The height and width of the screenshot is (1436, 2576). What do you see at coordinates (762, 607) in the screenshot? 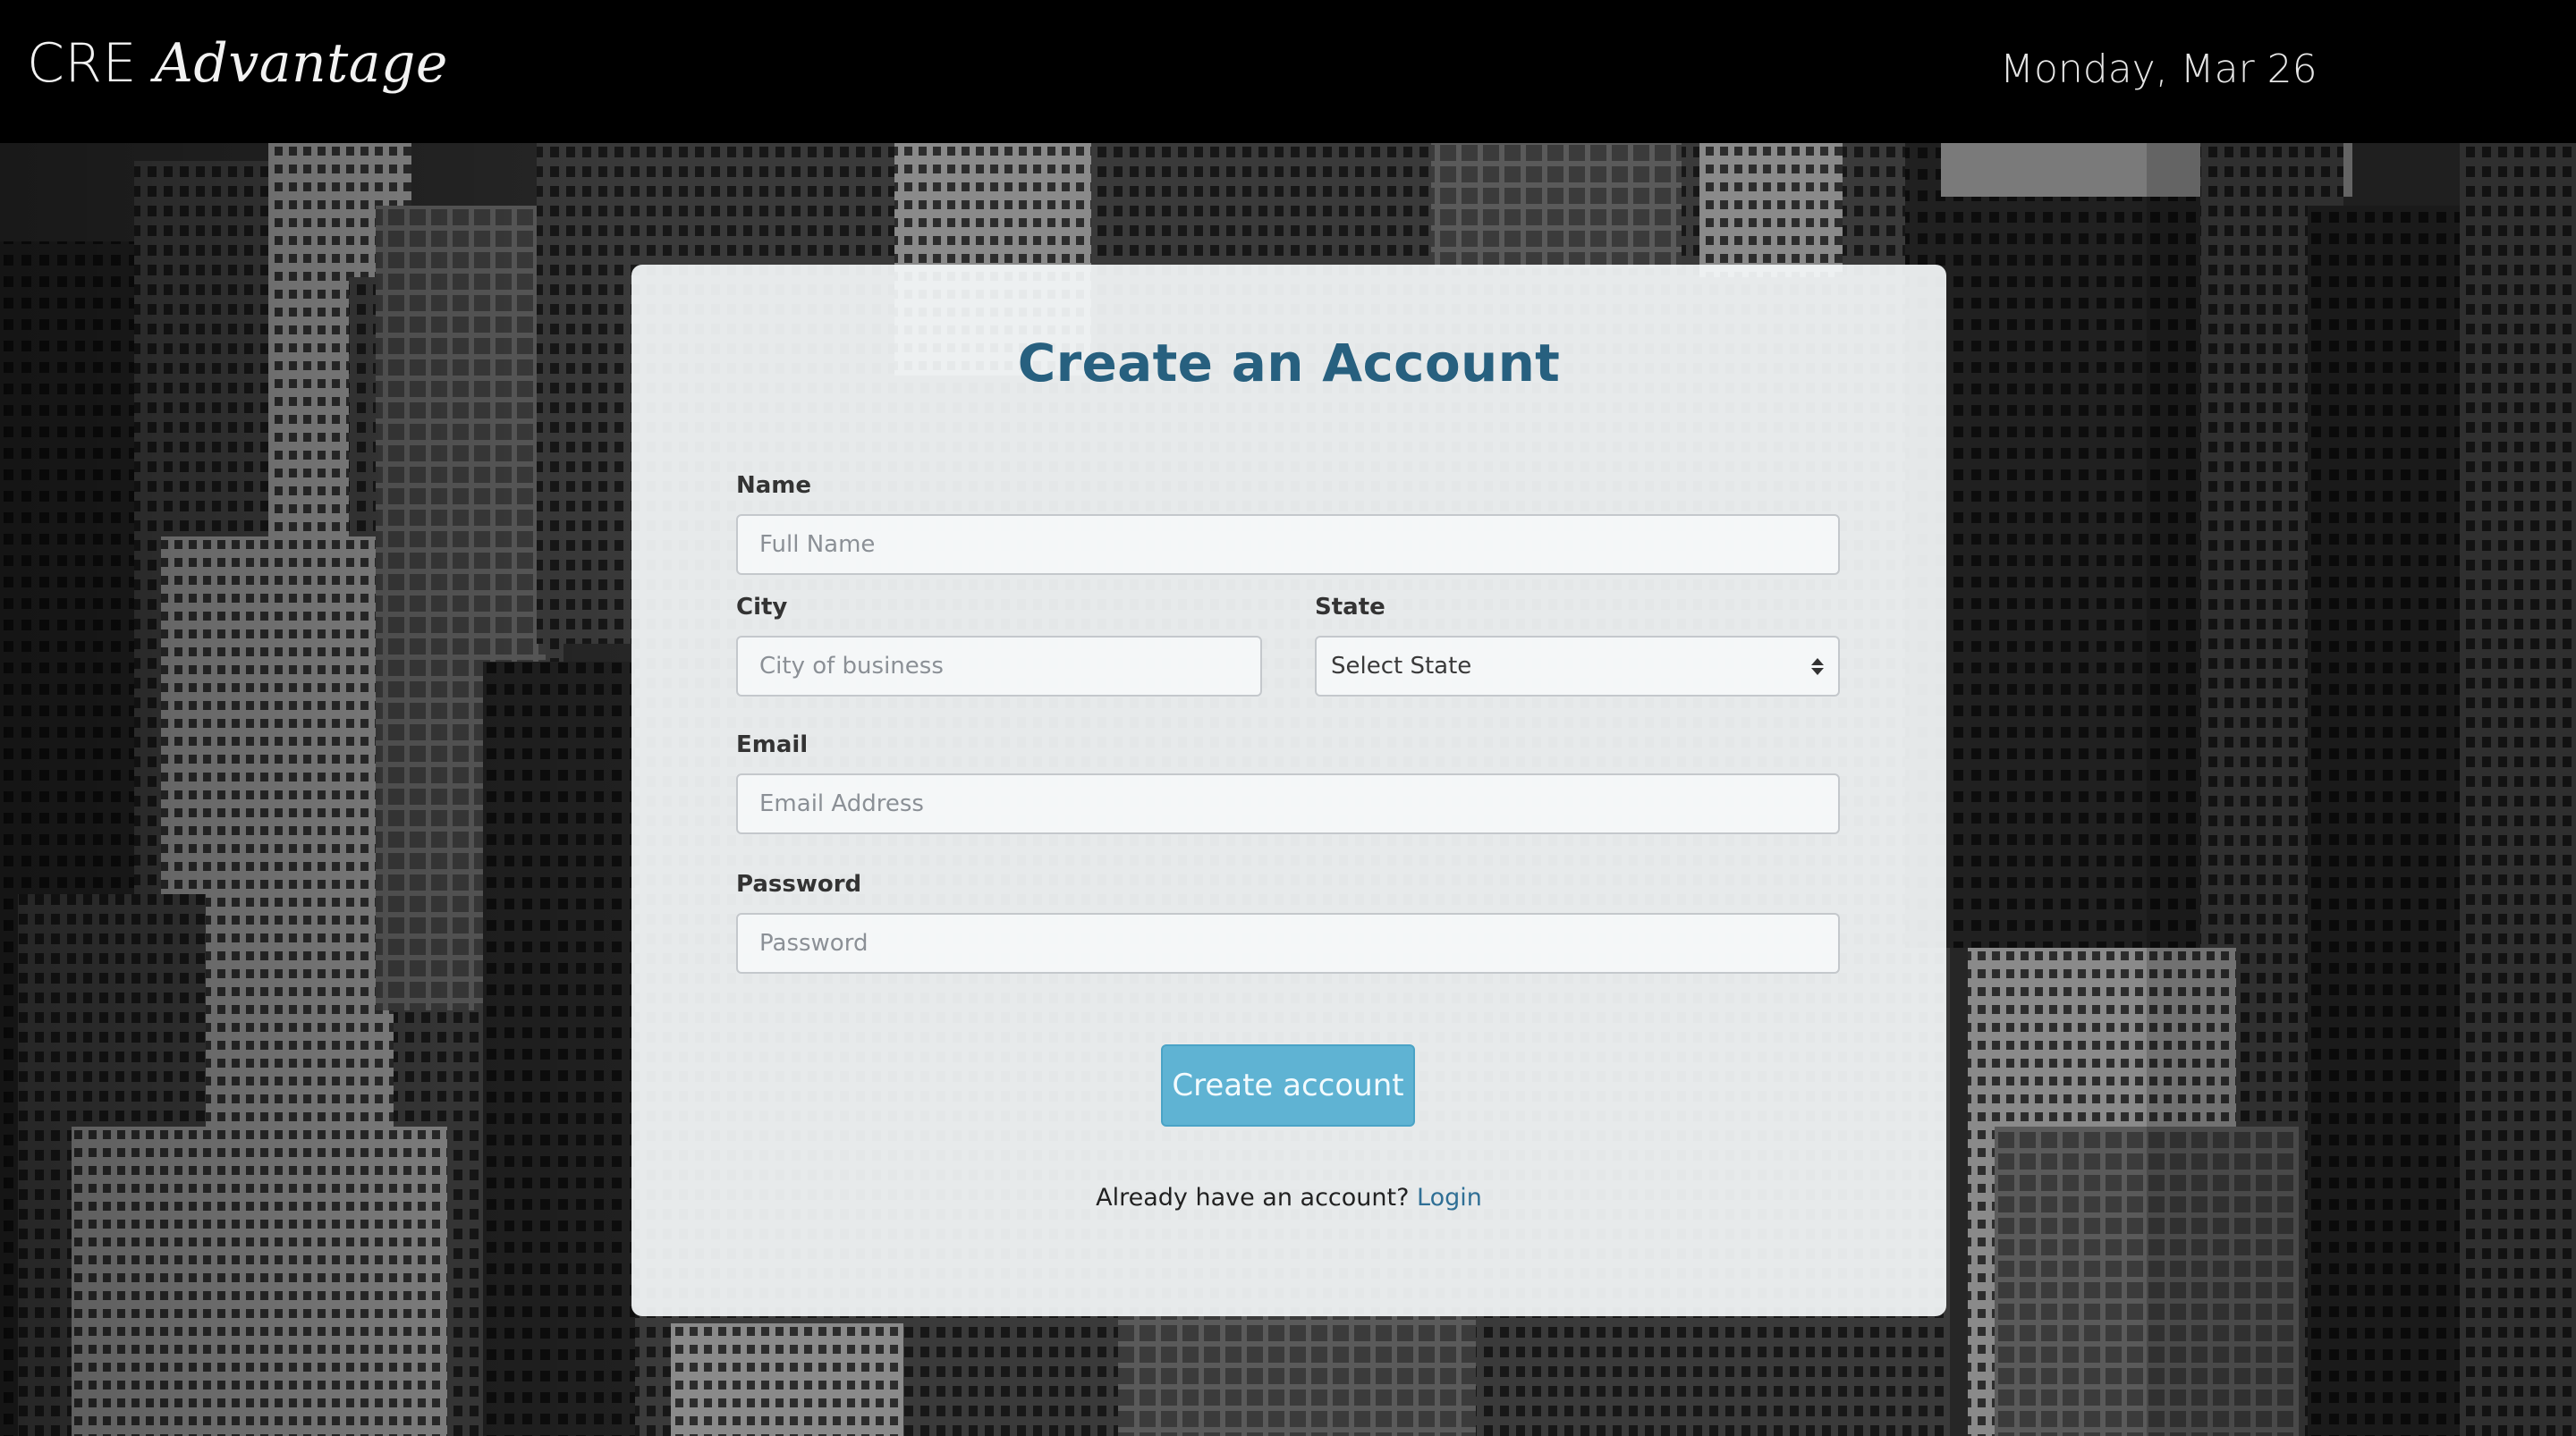
I see `city-label: City` at bounding box center [762, 607].